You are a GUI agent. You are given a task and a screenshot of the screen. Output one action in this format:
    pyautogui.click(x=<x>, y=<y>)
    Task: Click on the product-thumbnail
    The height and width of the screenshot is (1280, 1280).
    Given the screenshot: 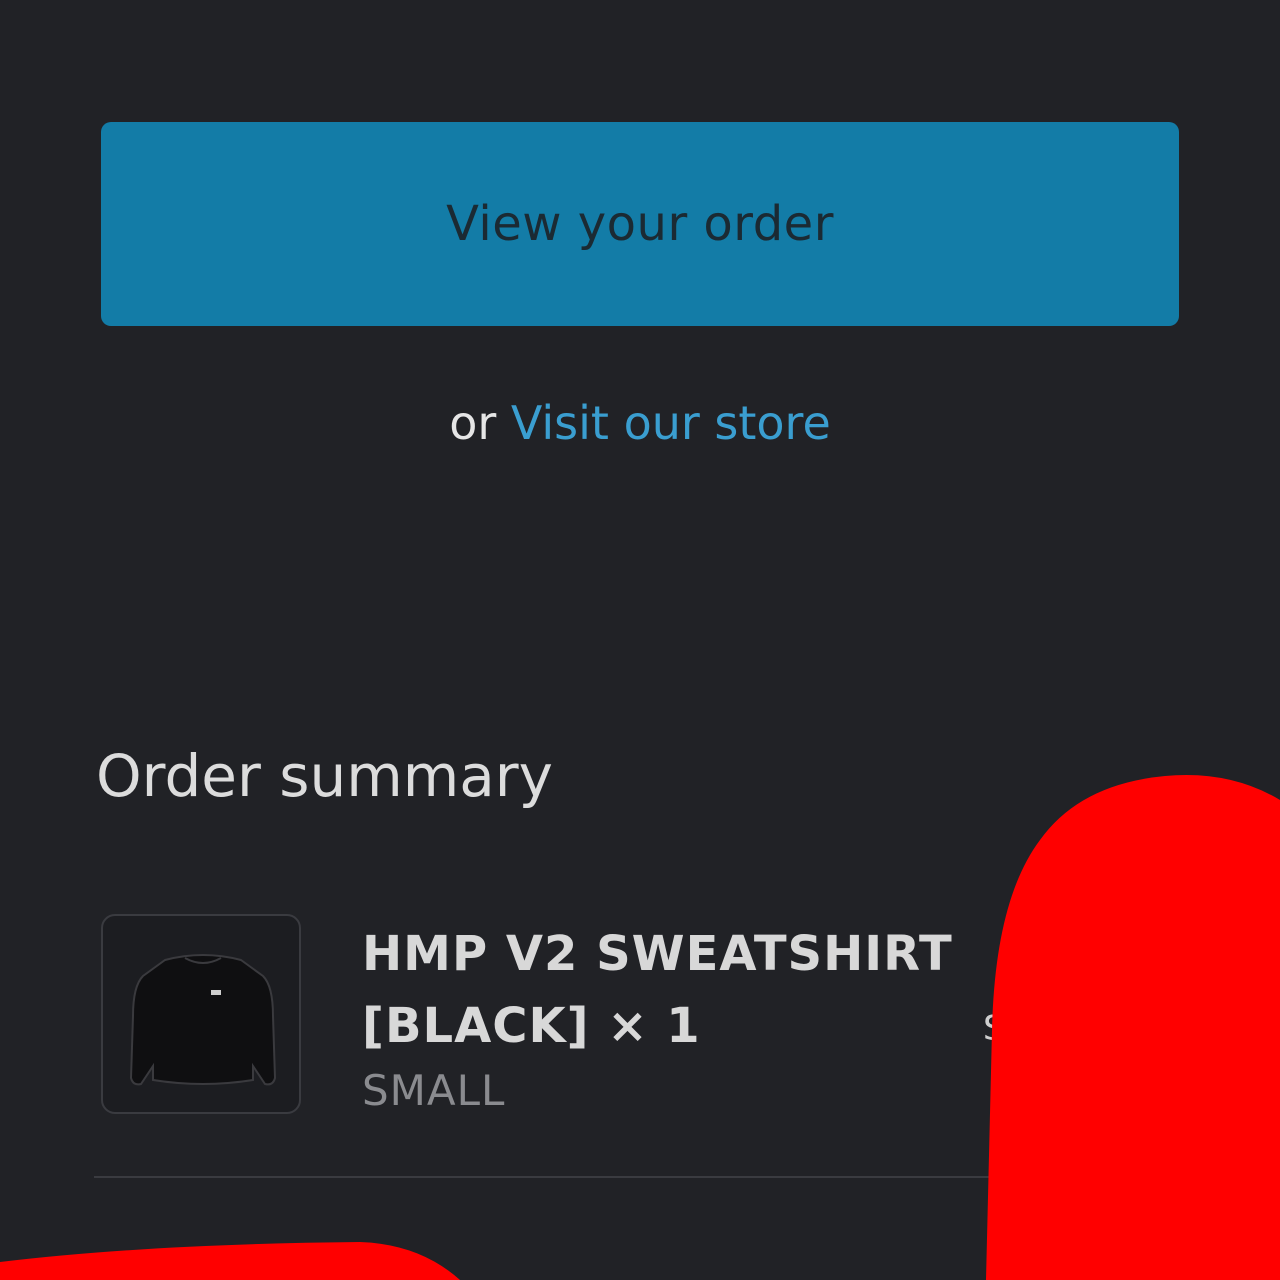 What is the action you would take?
    pyautogui.click(x=201, y=1014)
    